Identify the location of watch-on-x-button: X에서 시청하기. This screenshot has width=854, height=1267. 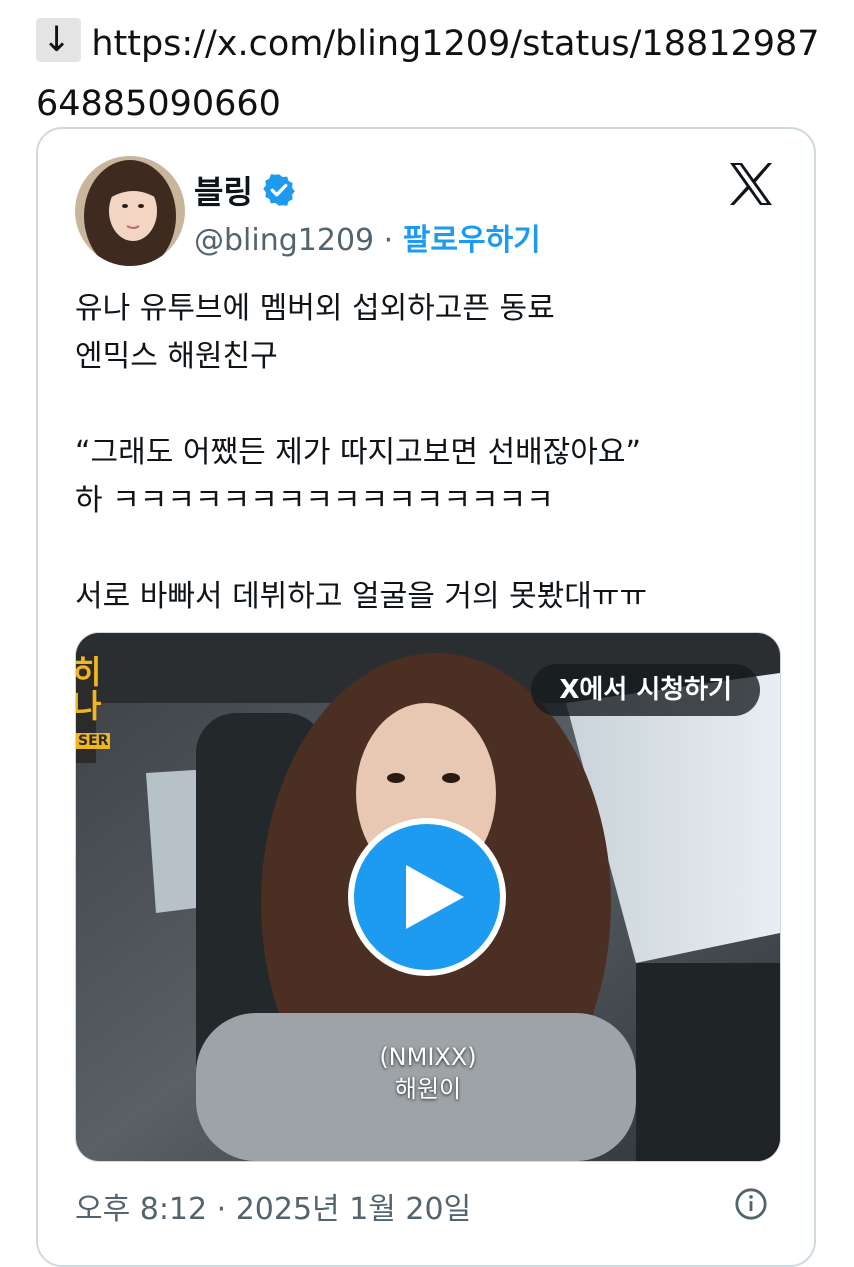
(645, 690).